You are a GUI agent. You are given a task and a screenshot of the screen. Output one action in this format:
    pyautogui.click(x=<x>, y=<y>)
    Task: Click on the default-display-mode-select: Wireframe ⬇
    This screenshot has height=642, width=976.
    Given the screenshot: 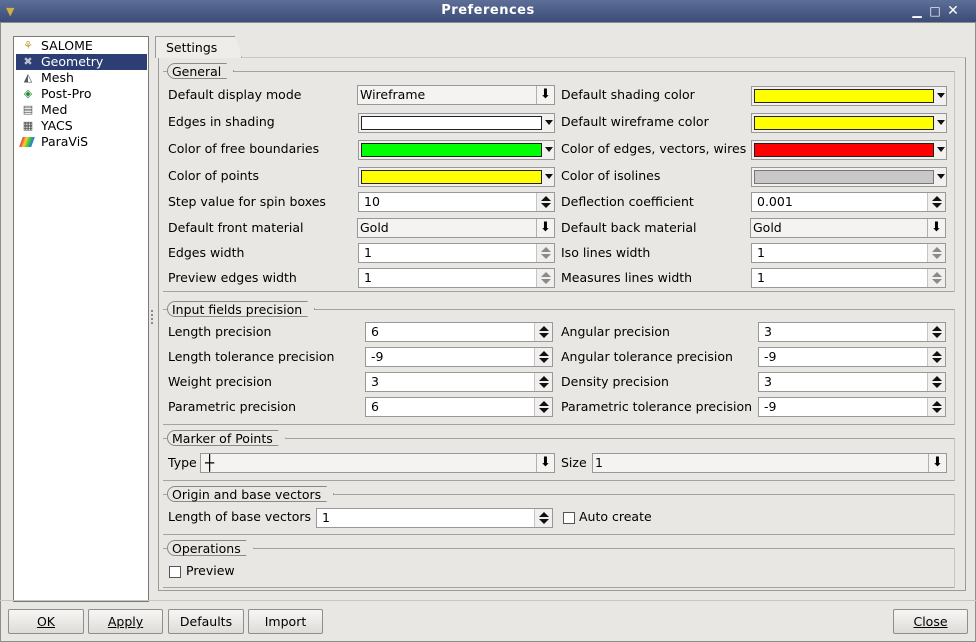 What is the action you would take?
    pyautogui.click(x=456, y=95)
    